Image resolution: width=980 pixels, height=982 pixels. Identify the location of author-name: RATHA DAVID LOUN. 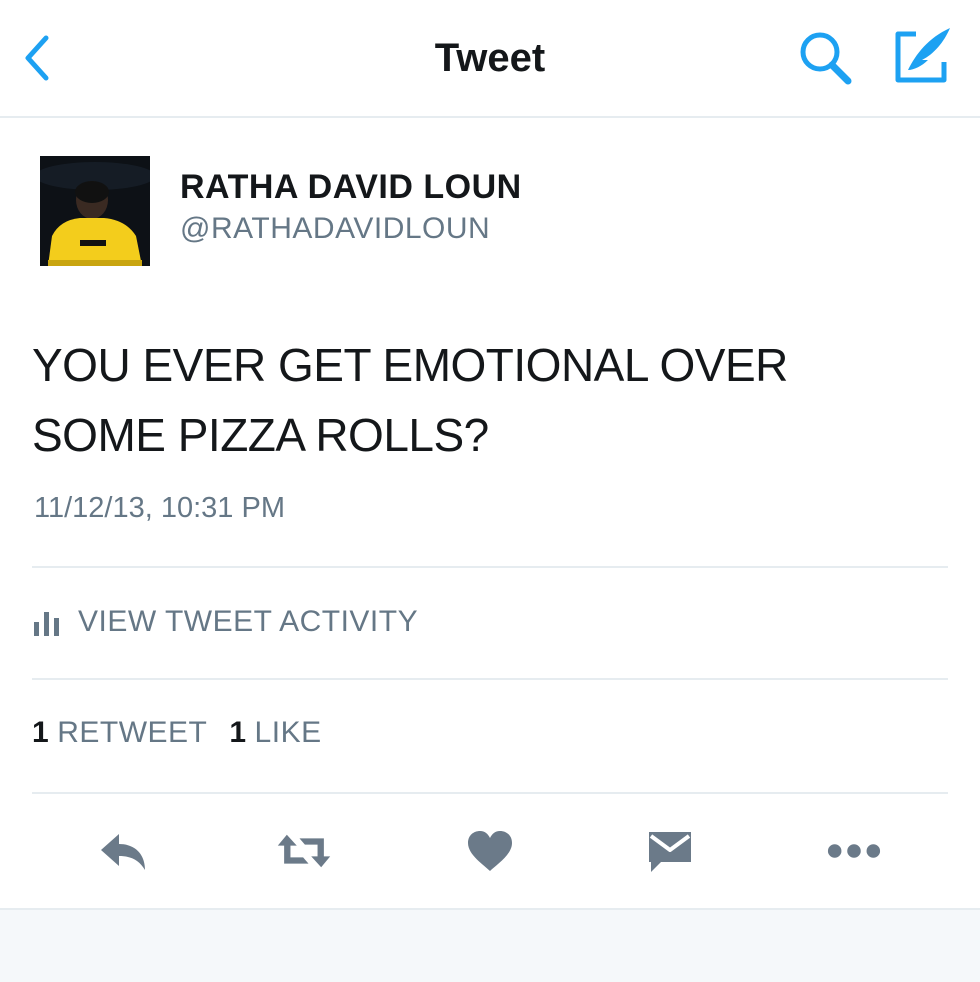
(351, 187).